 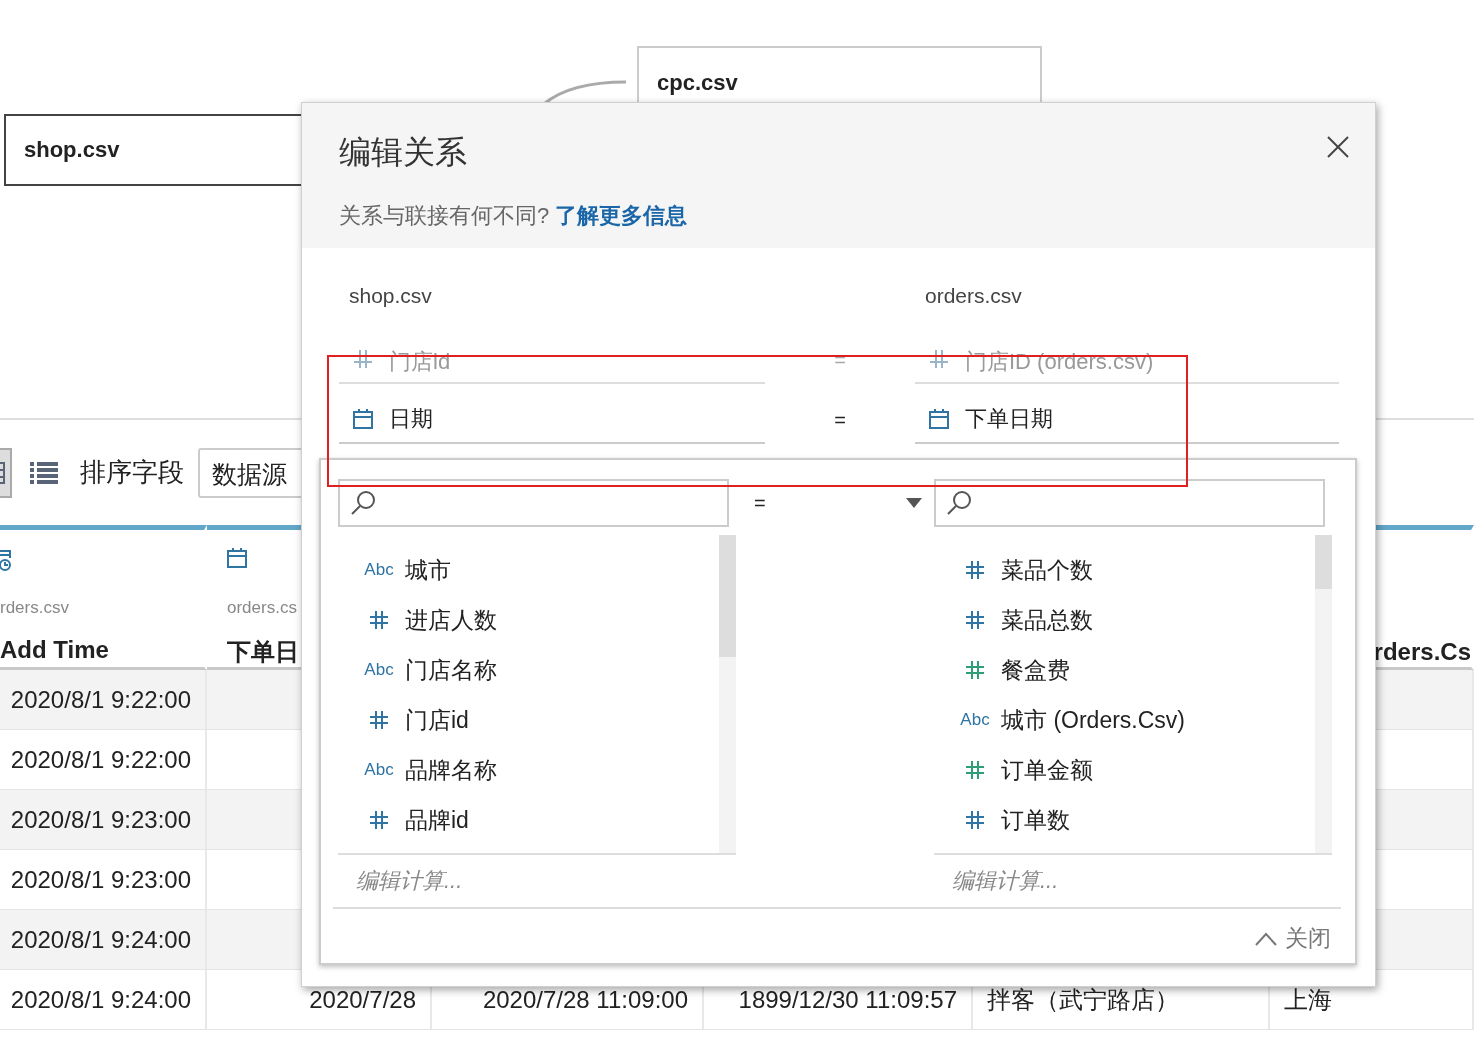 What do you see at coordinates (974, 296) in the screenshot?
I see `table-name: orders.csv` at bounding box center [974, 296].